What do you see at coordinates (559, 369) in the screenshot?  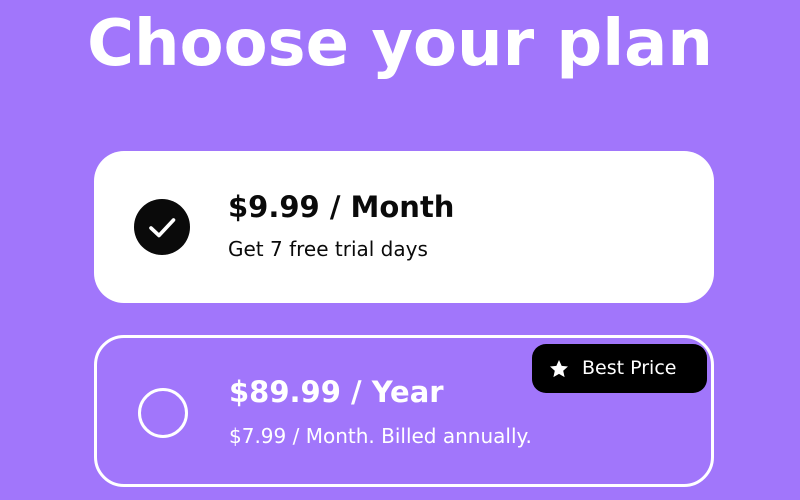 I see `star-icon` at bounding box center [559, 369].